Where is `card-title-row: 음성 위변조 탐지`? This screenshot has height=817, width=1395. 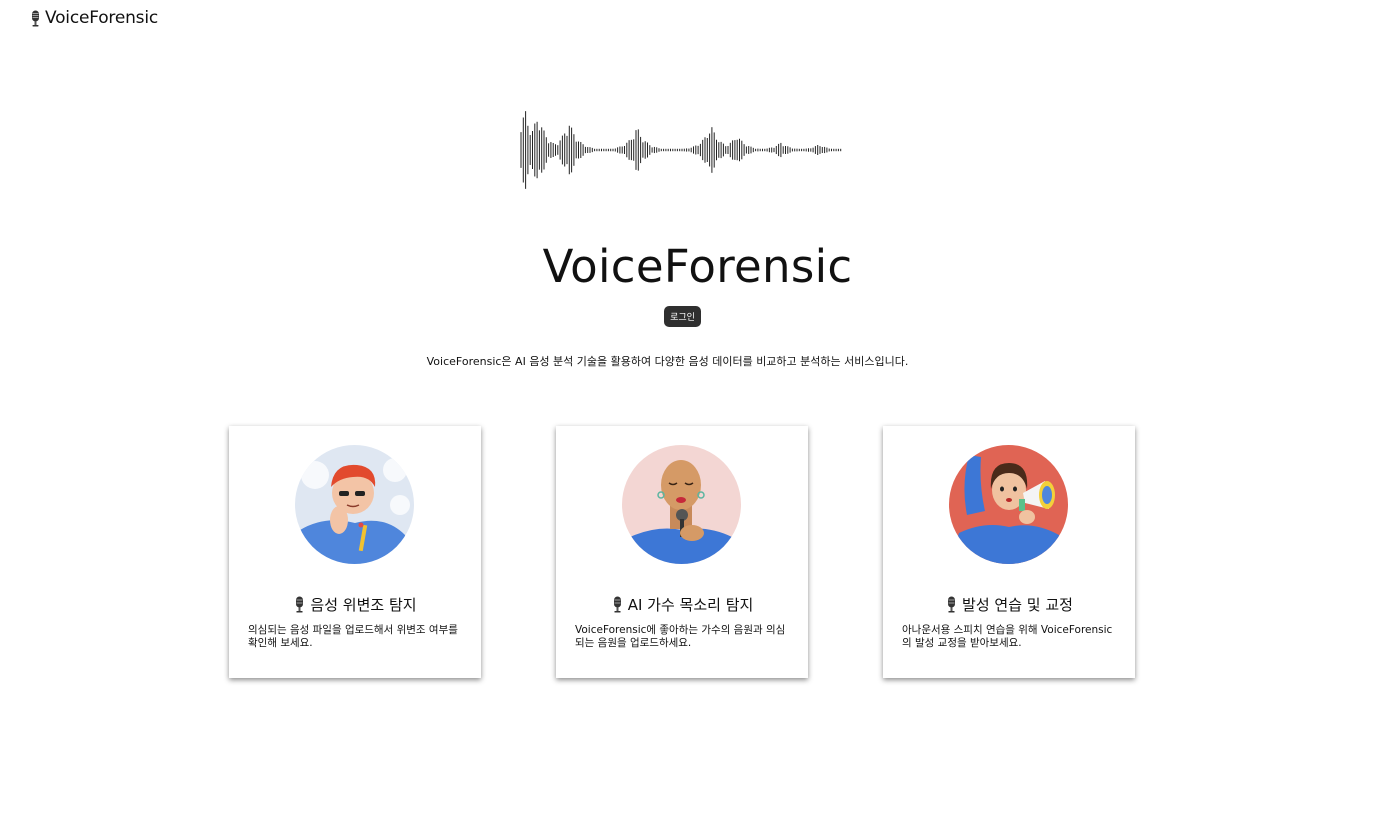 card-title-row: 음성 위변조 탐지 is located at coordinates (355, 604).